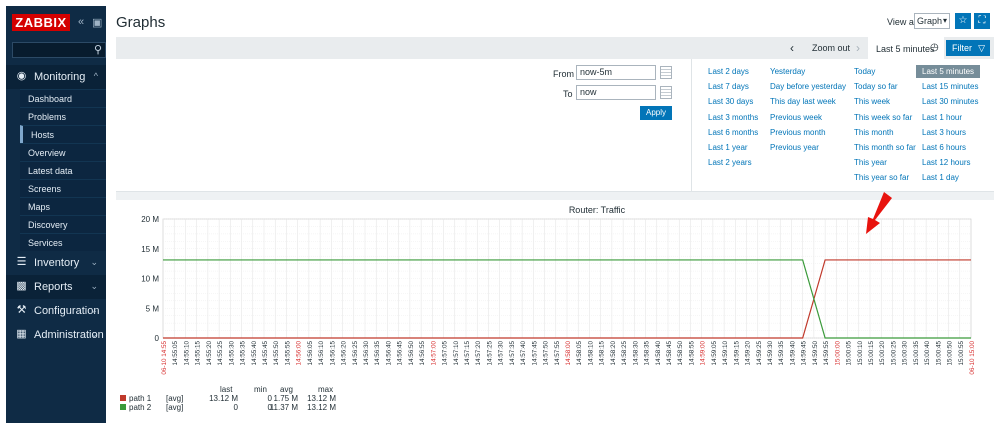 The height and width of the screenshot is (429, 1000). Describe the element at coordinates (736, 353) in the screenshot. I see `x-tick-label: 14:59:15` at that location.